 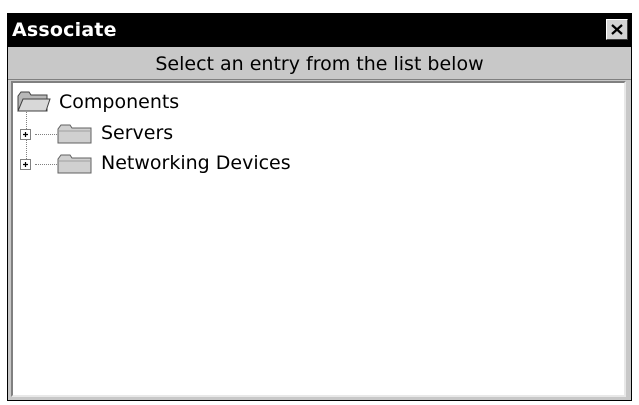 I want to click on title-bar: Associate, so click(x=319, y=30).